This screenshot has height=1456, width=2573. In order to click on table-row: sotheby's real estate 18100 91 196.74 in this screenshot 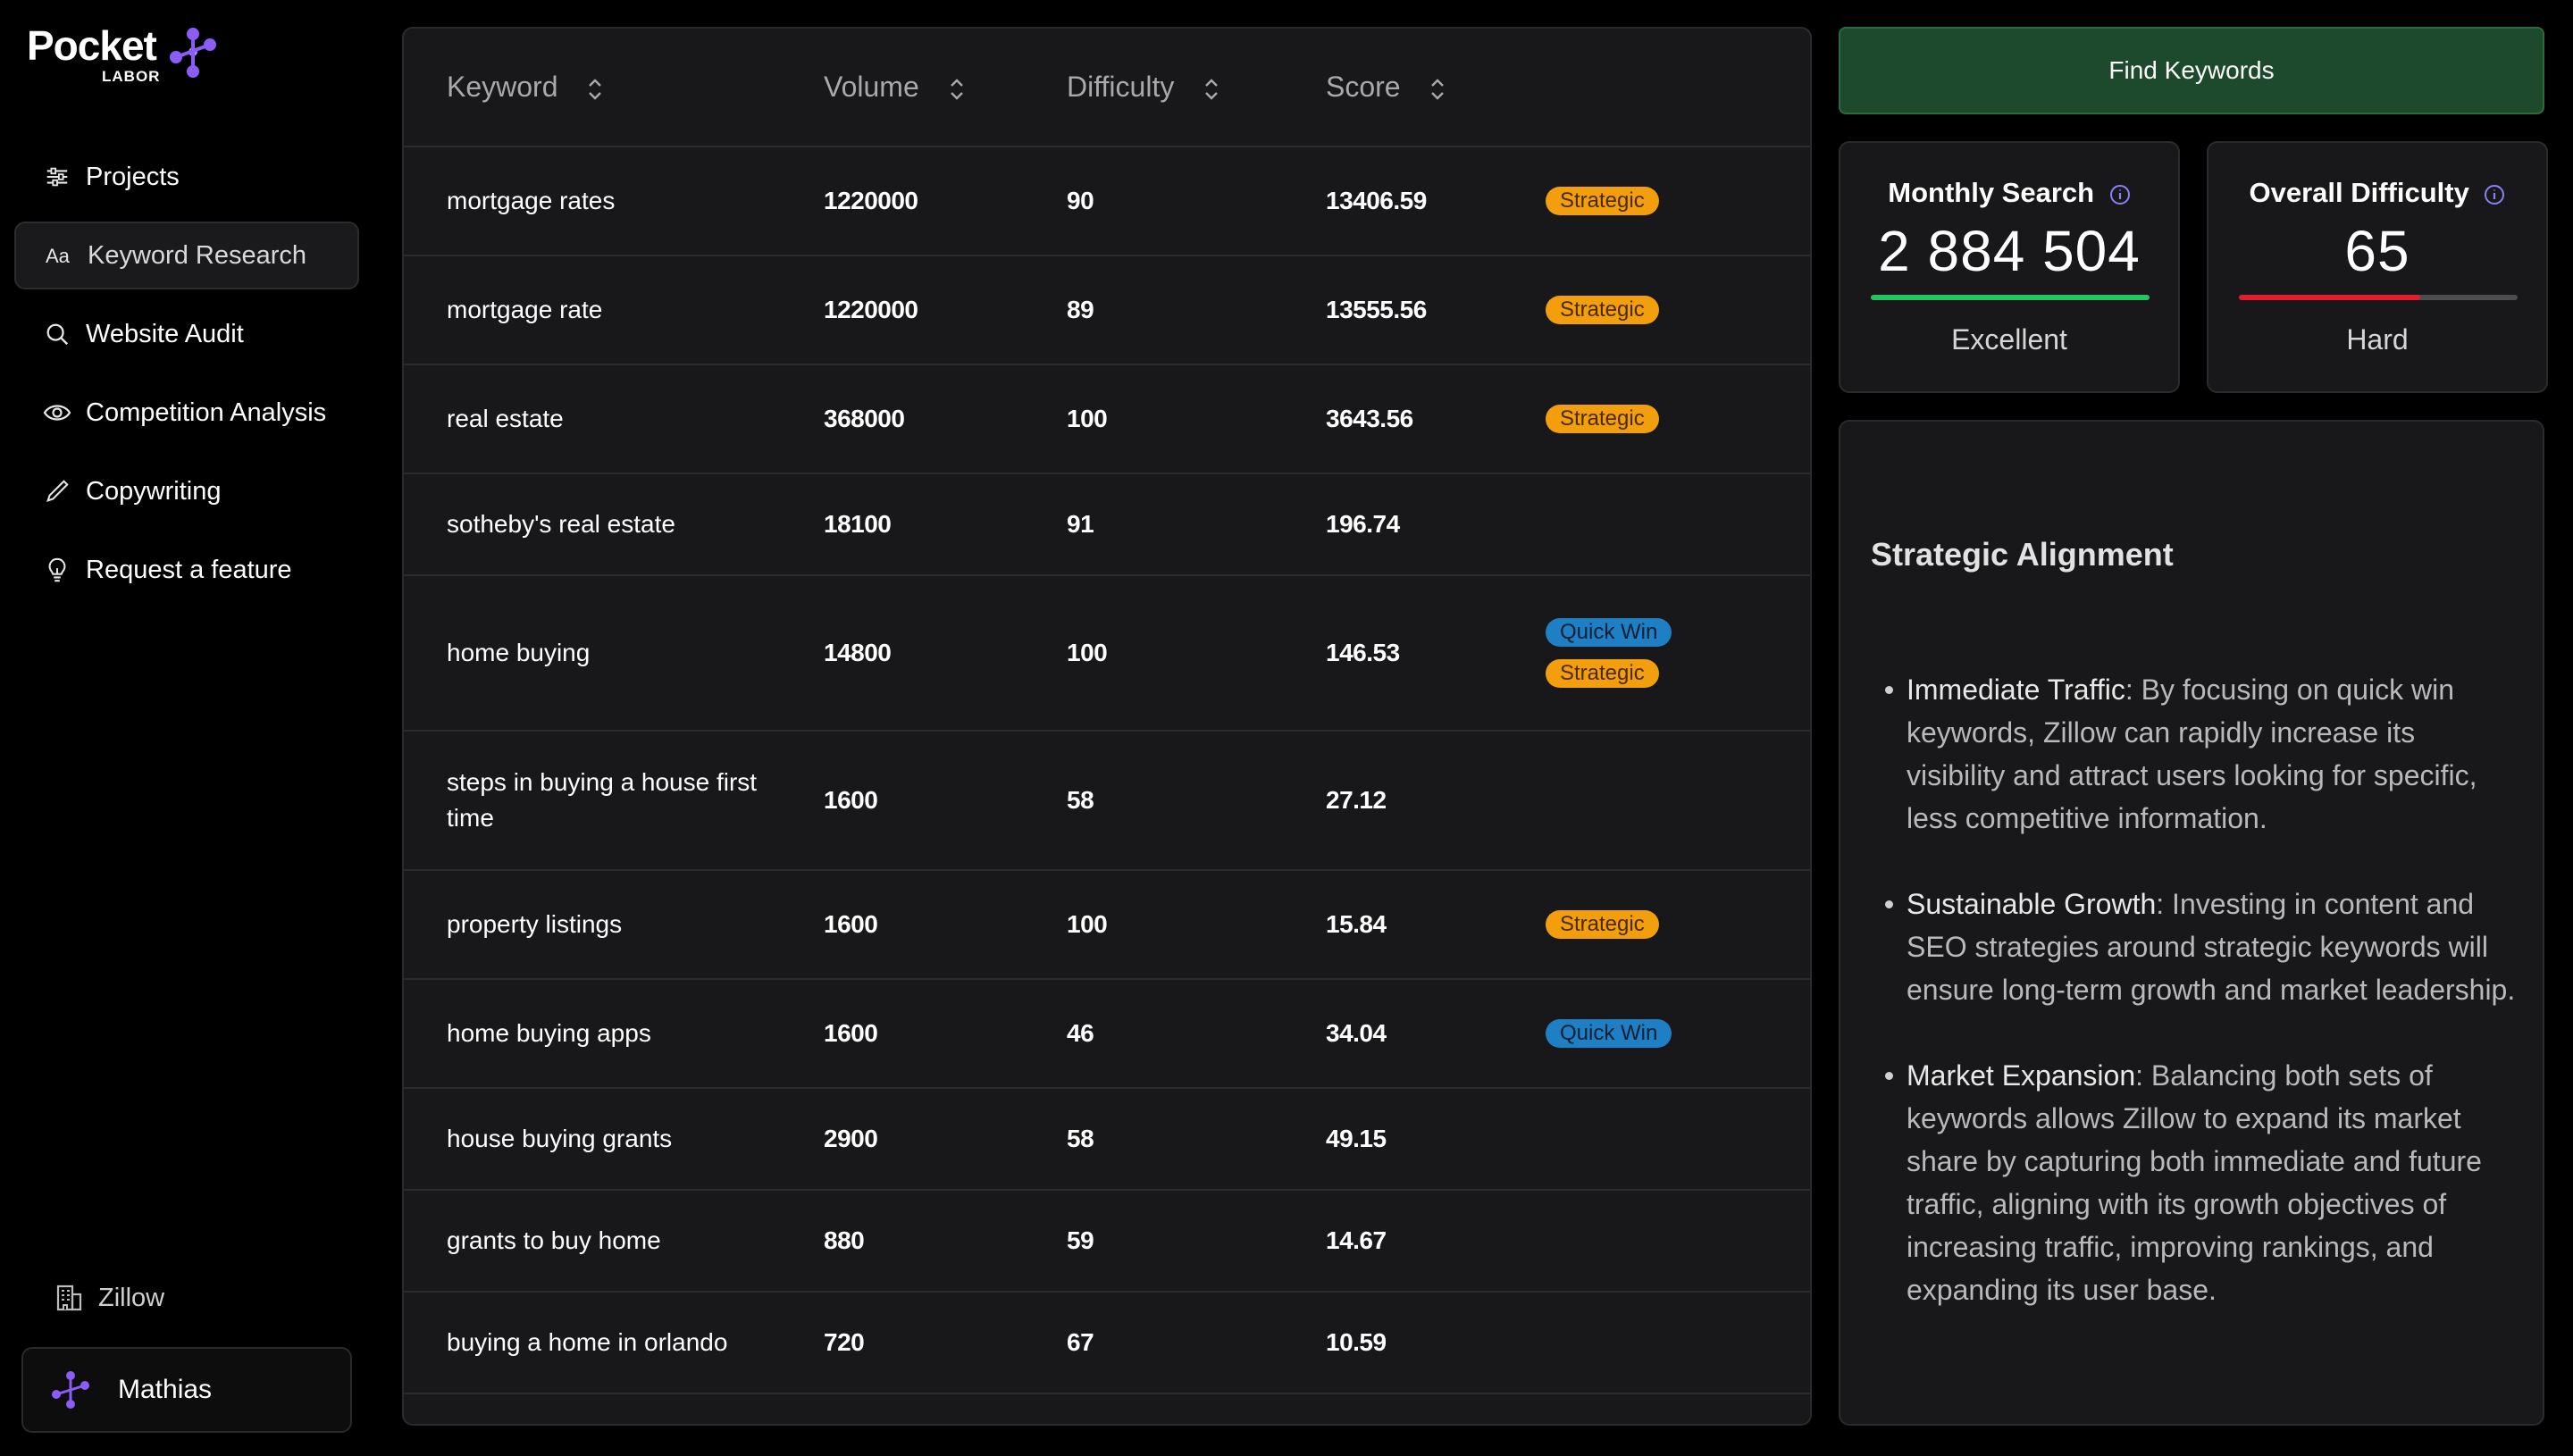, I will do `click(1107, 524)`.